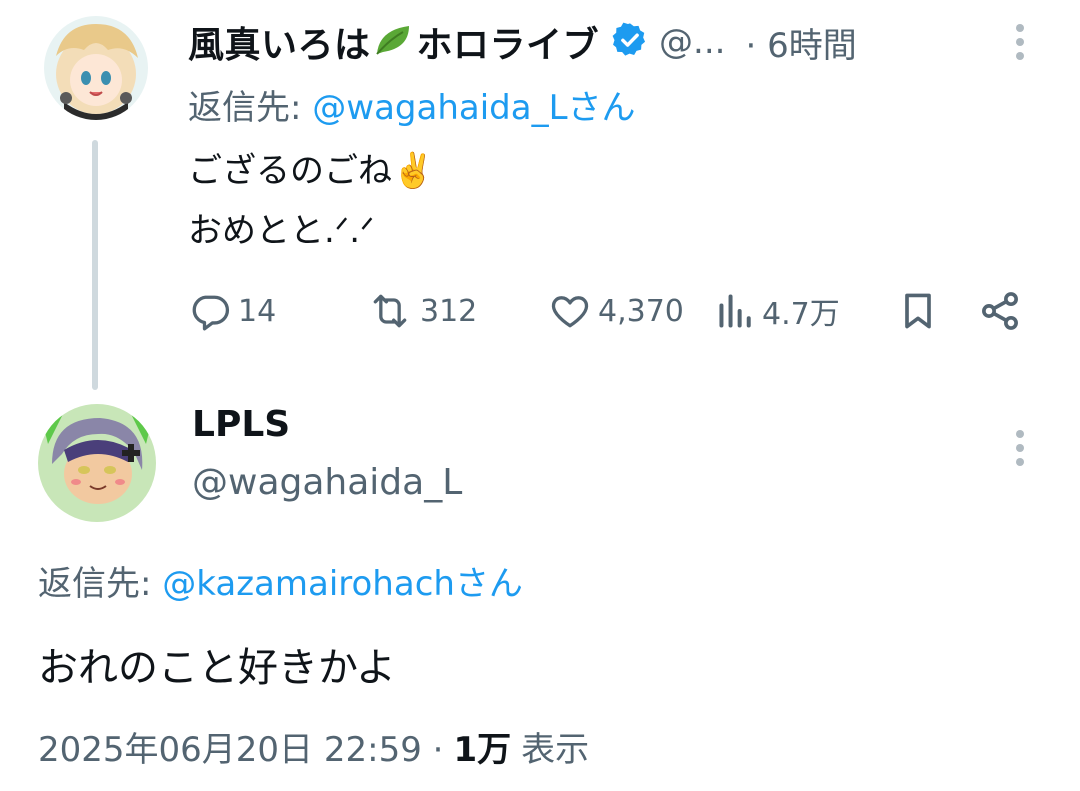 The width and height of the screenshot is (1080, 791). I want to click on action-bar: 14 312 4,370 4.7万, so click(608, 311).